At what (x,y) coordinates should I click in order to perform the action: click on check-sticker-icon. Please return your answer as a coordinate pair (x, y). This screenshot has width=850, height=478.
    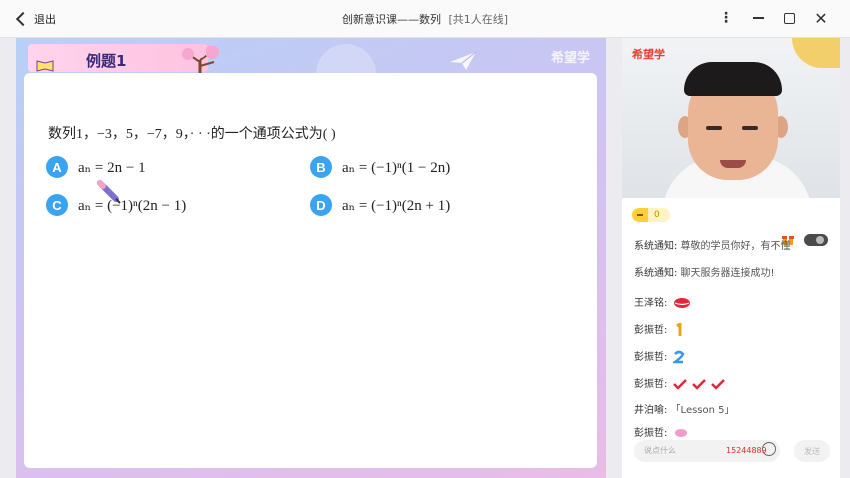
    Looking at the image, I should click on (698, 384).